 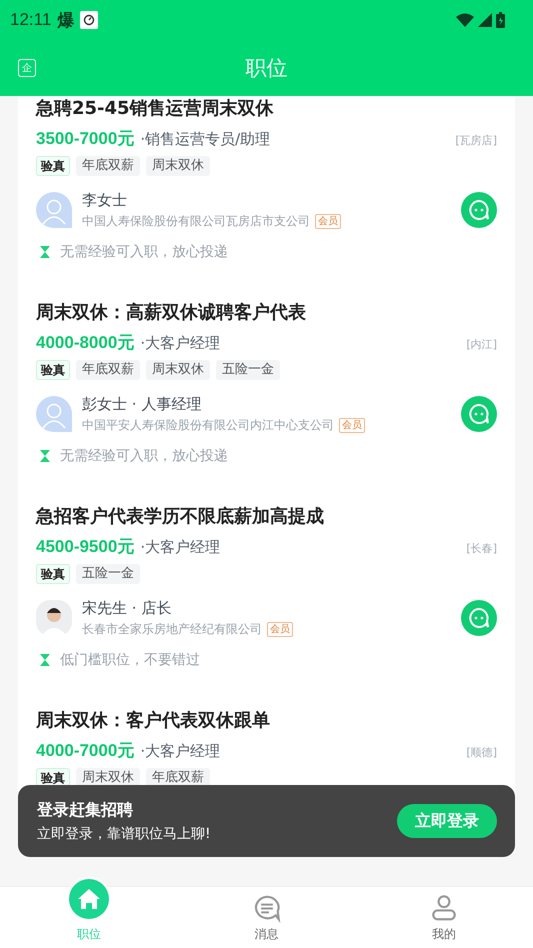 What do you see at coordinates (127, 607) in the screenshot?
I see `contact-name: 宋先生 · 店长` at bounding box center [127, 607].